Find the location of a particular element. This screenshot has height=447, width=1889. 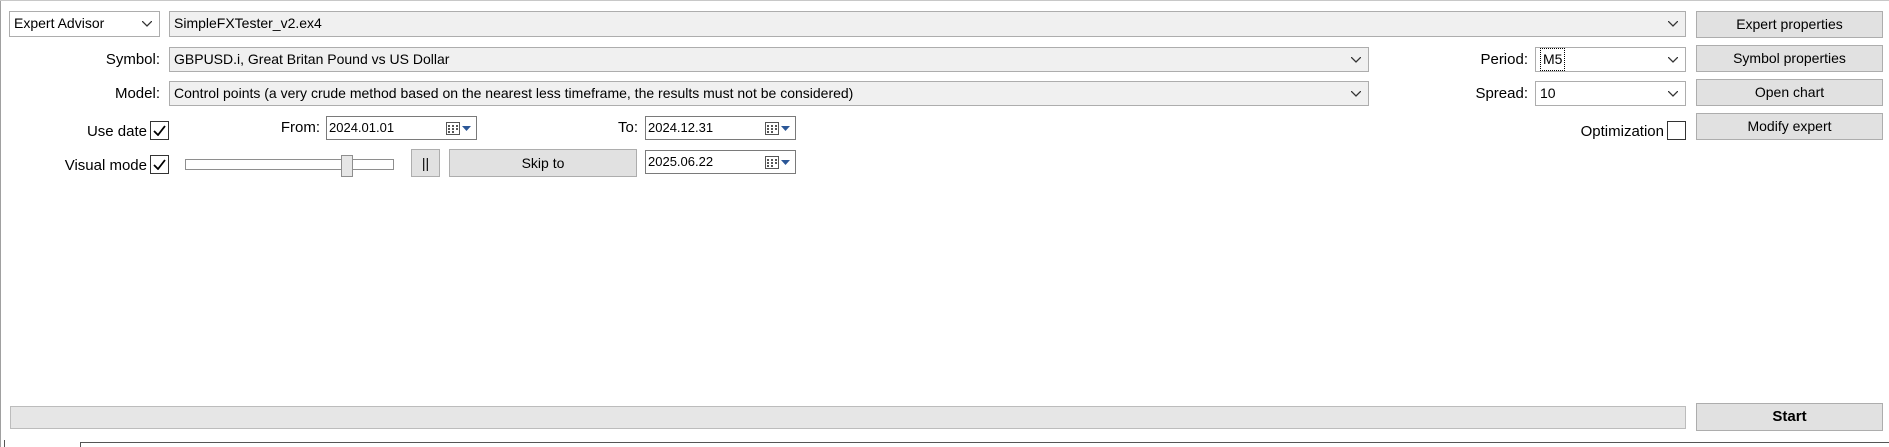

expert-properties-button: Expert properties is located at coordinates (1789, 24).